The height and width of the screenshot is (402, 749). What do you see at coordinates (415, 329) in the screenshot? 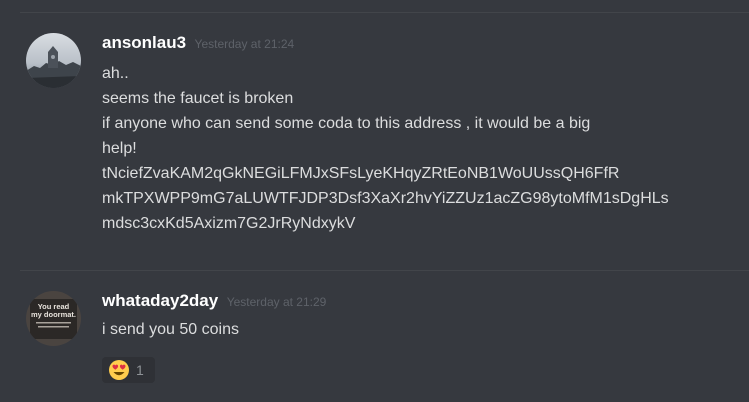
I see `message-body: i send you 50 coins` at bounding box center [415, 329].